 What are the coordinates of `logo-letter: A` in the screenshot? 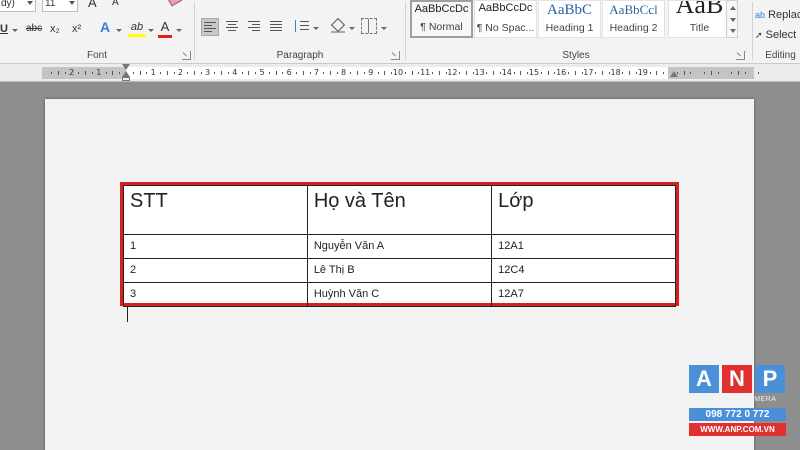 It's located at (704, 379).